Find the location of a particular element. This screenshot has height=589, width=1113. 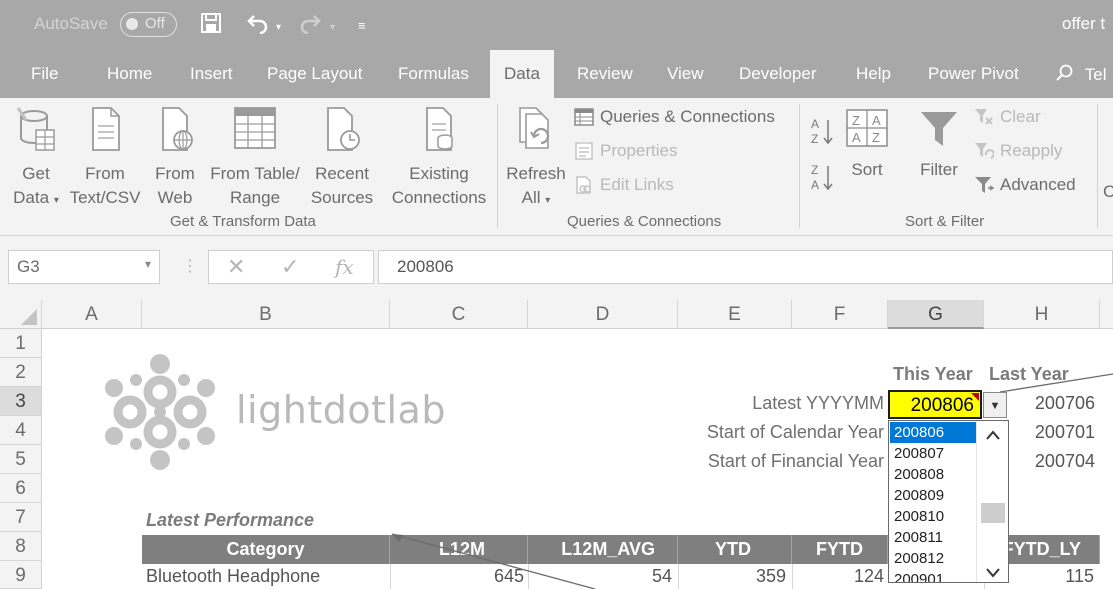

tab-view: View is located at coordinates (685, 74).